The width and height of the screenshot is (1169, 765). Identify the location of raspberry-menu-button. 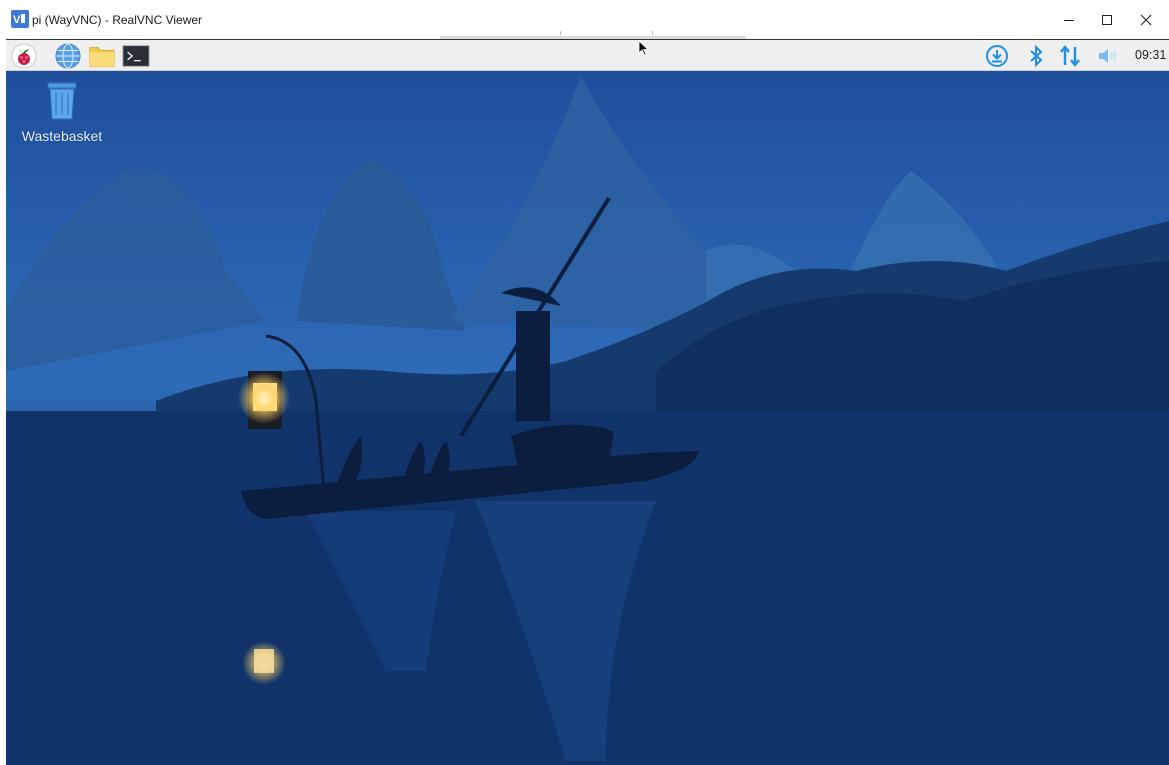
(24, 56).